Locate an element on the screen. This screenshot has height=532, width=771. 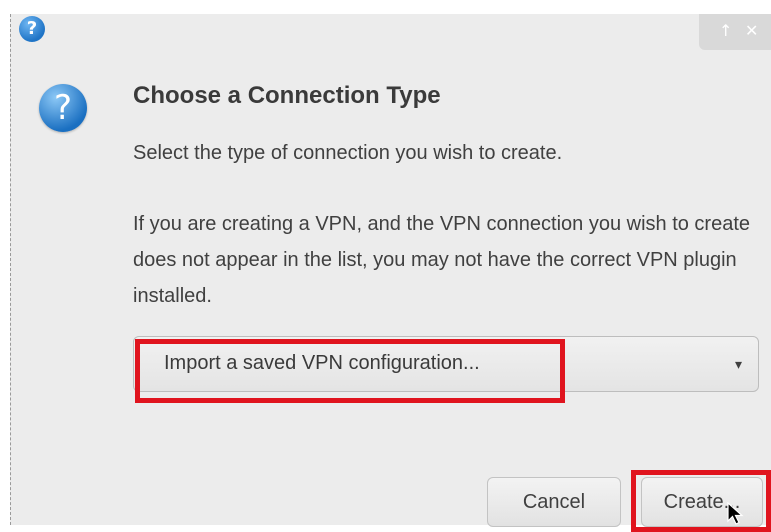
window-controls: ↑ ✕ is located at coordinates (735, 32).